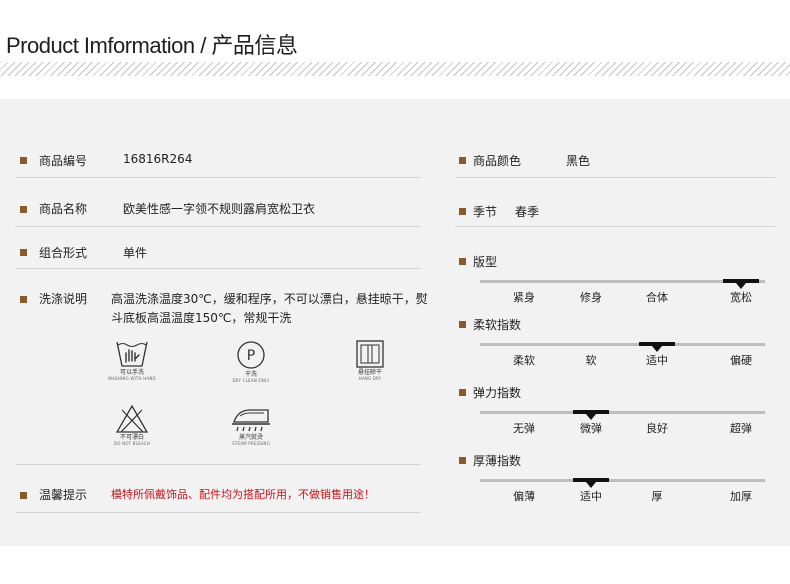 The image size is (790, 584). I want to click on scale-option: 无弹, so click(524, 428).